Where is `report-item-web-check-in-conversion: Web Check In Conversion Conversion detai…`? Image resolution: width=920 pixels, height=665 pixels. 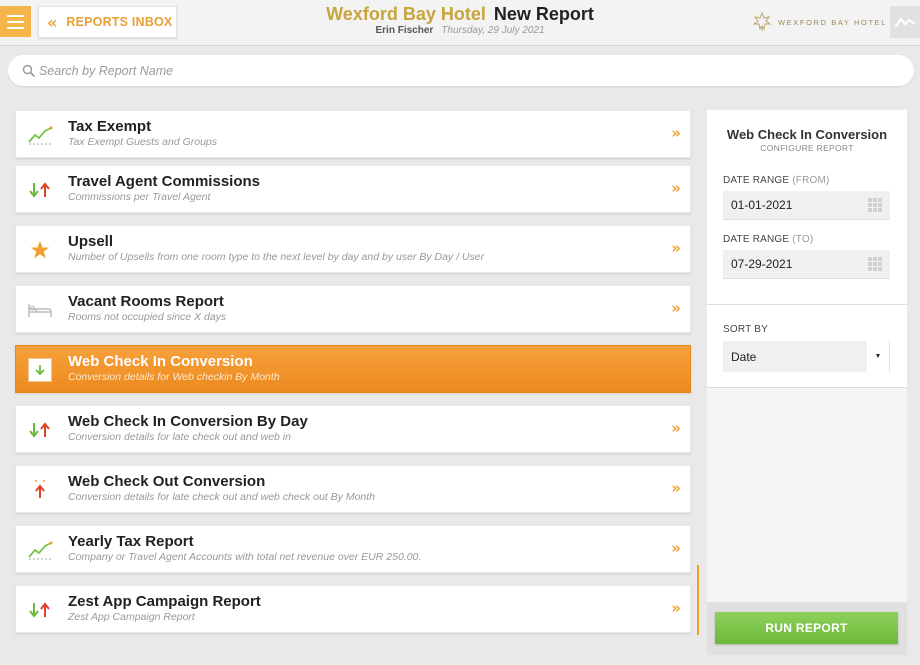
report-item-web-check-in-conversion: Web Check In Conversion Conversion detai… is located at coordinates (353, 369).